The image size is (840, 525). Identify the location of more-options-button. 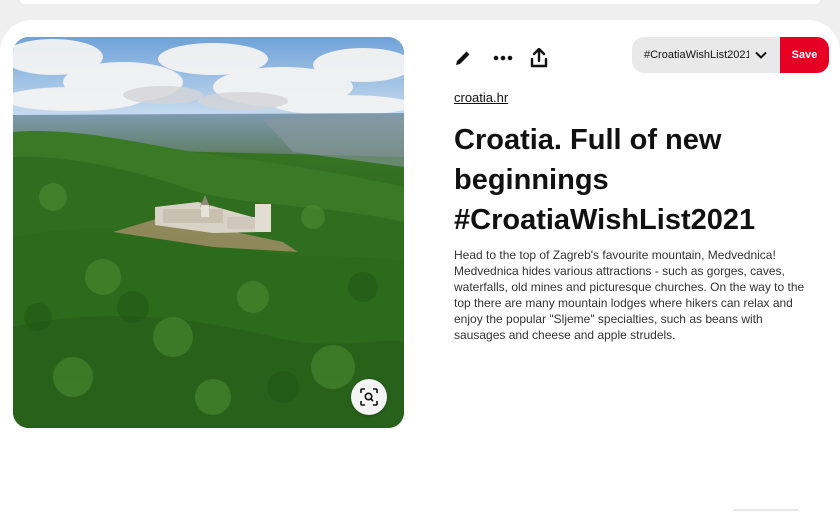
(503, 58).